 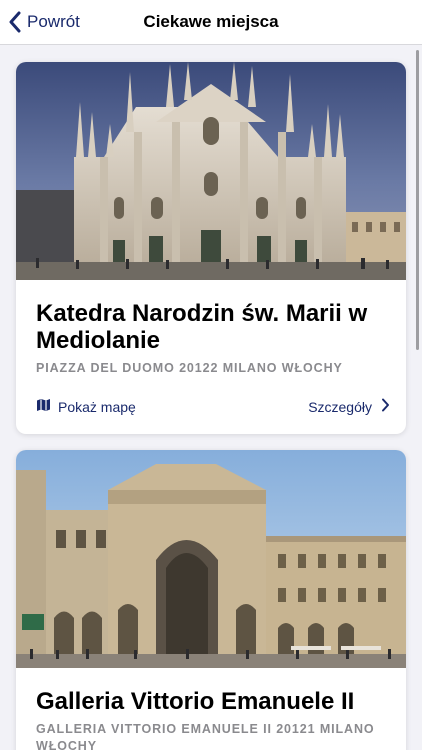 I want to click on scrollbar, so click(x=417, y=200).